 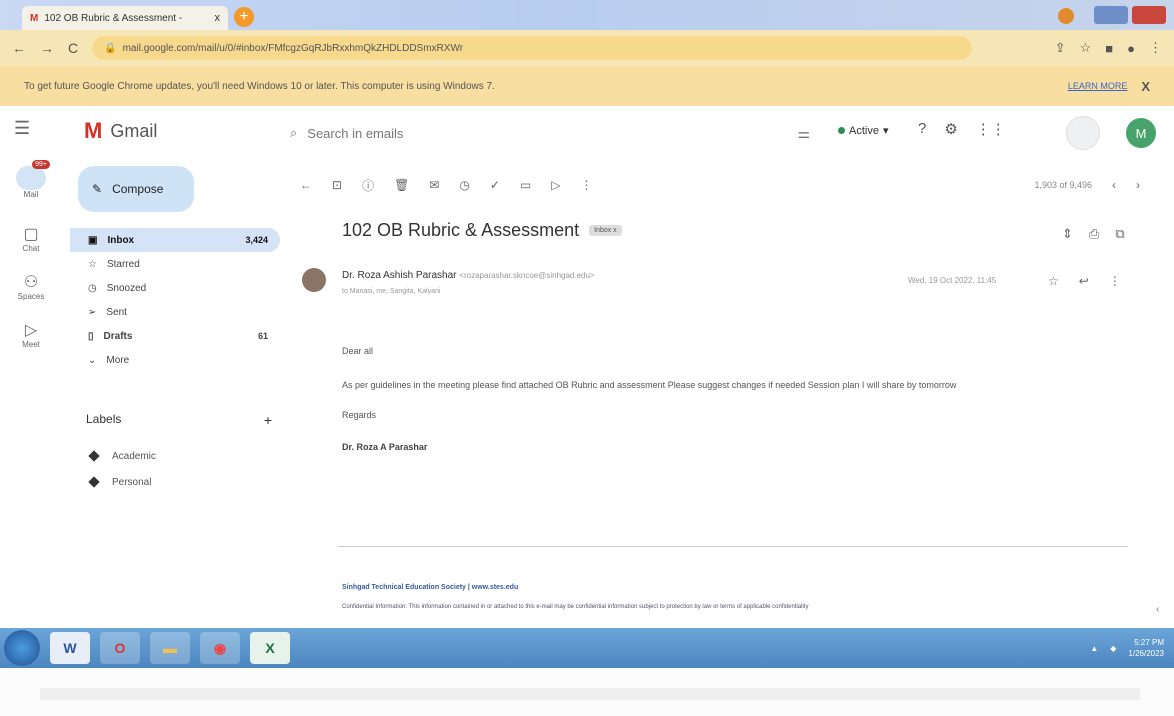 What do you see at coordinates (220, 648) in the screenshot?
I see `chrome-icon: ◉` at bounding box center [220, 648].